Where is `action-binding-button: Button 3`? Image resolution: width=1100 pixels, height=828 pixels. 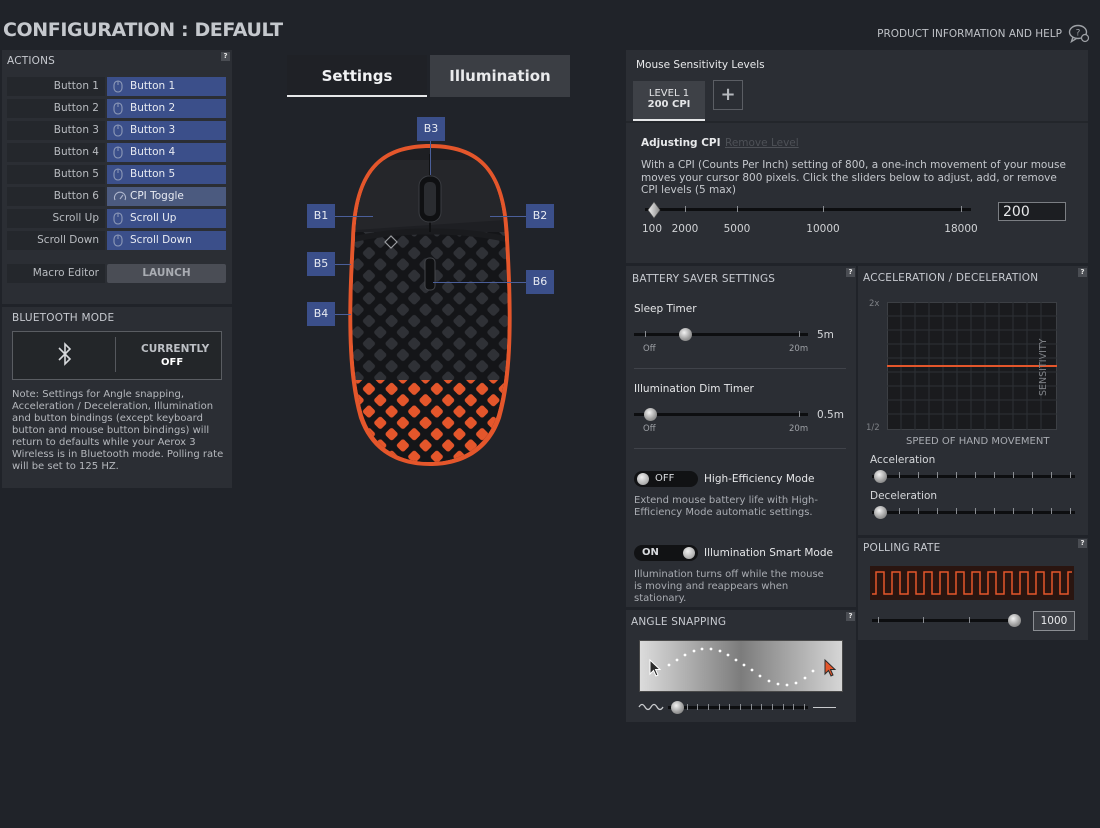
action-binding-button: Button 3 is located at coordinates (166, 130).